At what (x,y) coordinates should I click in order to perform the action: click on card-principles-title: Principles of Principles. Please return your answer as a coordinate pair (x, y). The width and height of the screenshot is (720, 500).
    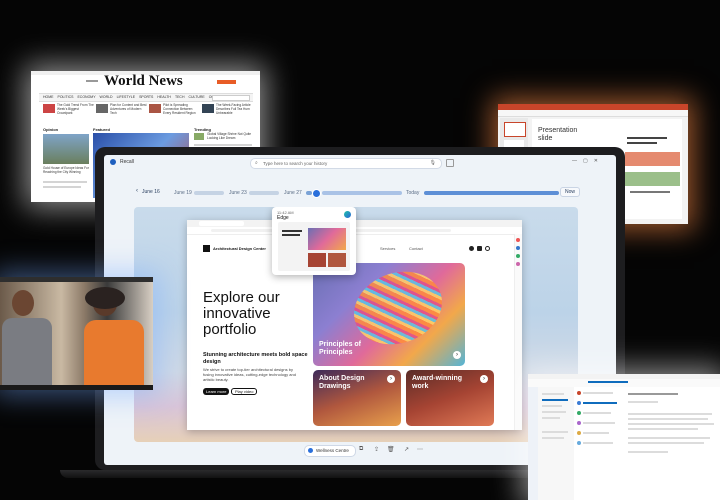
    Looking at the image, I should click on (340, 348).